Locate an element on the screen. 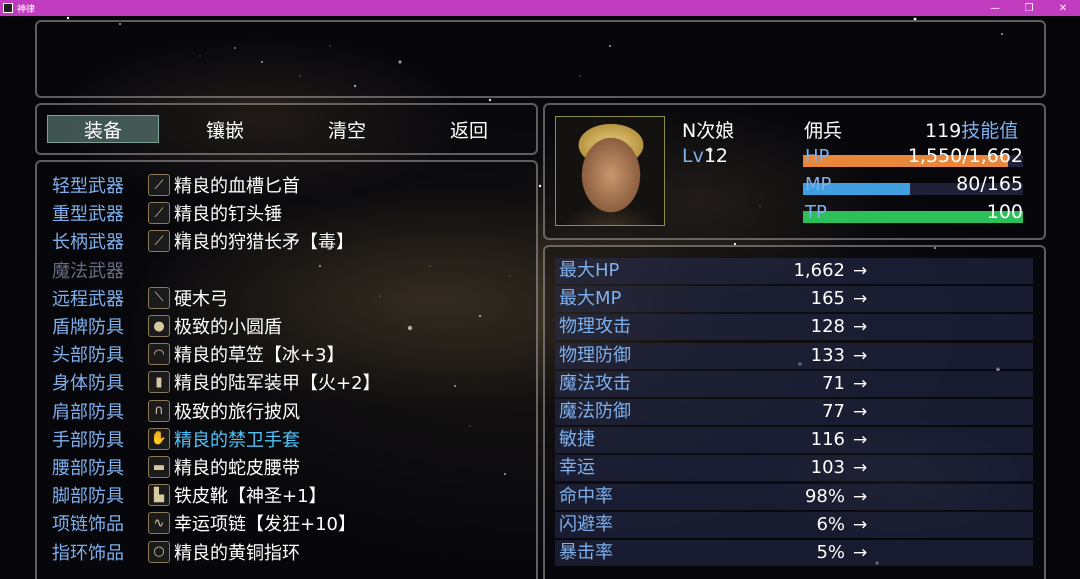  parameter-row: 命中率 98% → is located at coordinates (794, 496).